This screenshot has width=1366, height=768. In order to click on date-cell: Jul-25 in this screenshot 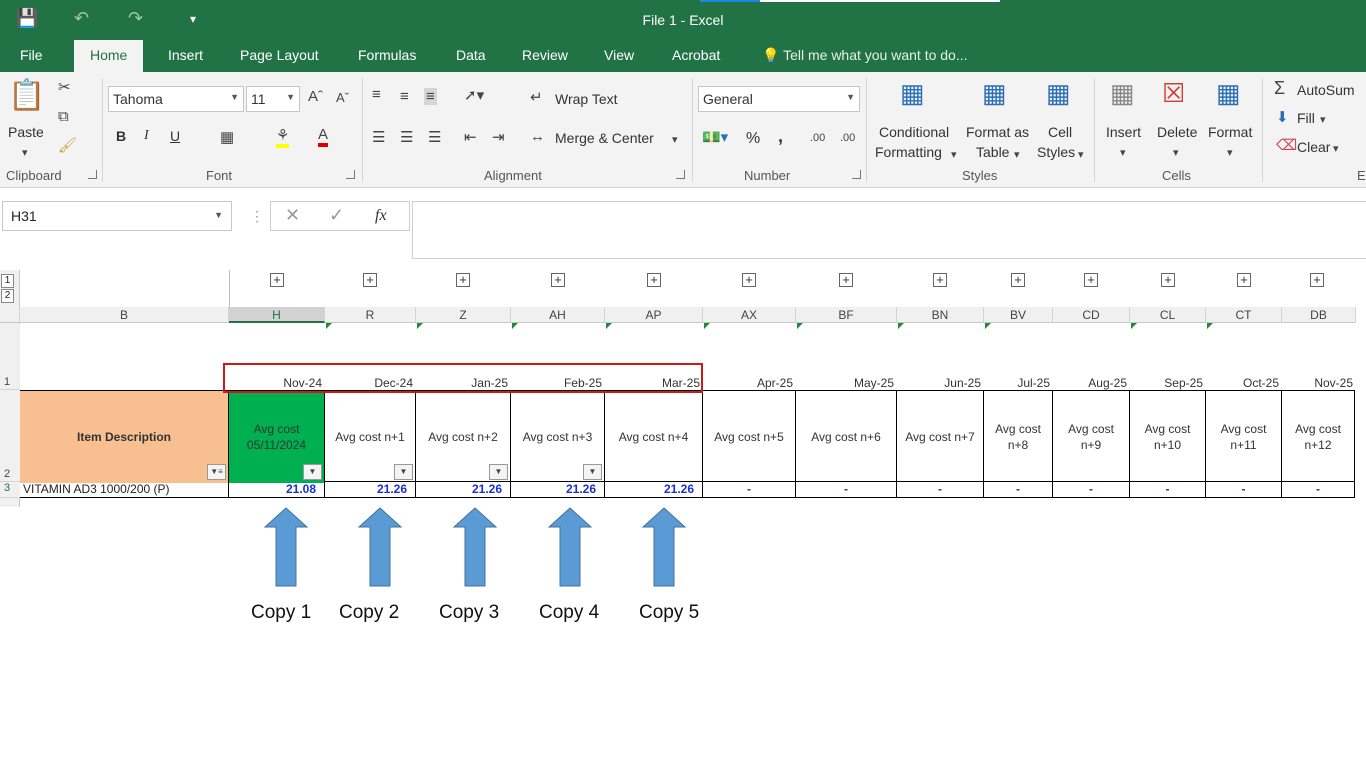, I will do `click(1017, 383)`.